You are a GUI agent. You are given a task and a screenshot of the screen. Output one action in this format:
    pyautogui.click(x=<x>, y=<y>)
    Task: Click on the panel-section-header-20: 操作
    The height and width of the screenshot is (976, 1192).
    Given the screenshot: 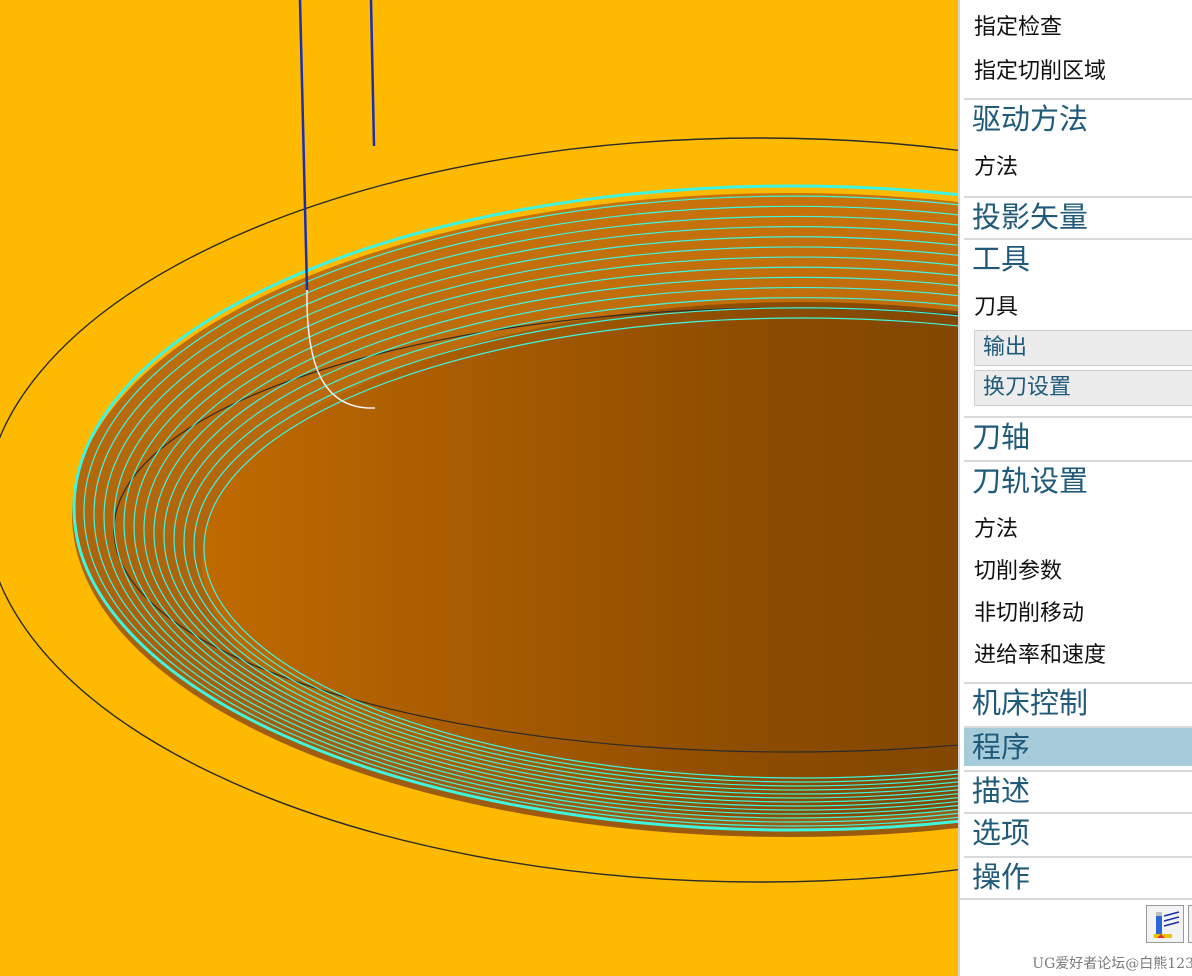 What is the action you would take?
    pyautogui.click(x=1078, y=876)
    